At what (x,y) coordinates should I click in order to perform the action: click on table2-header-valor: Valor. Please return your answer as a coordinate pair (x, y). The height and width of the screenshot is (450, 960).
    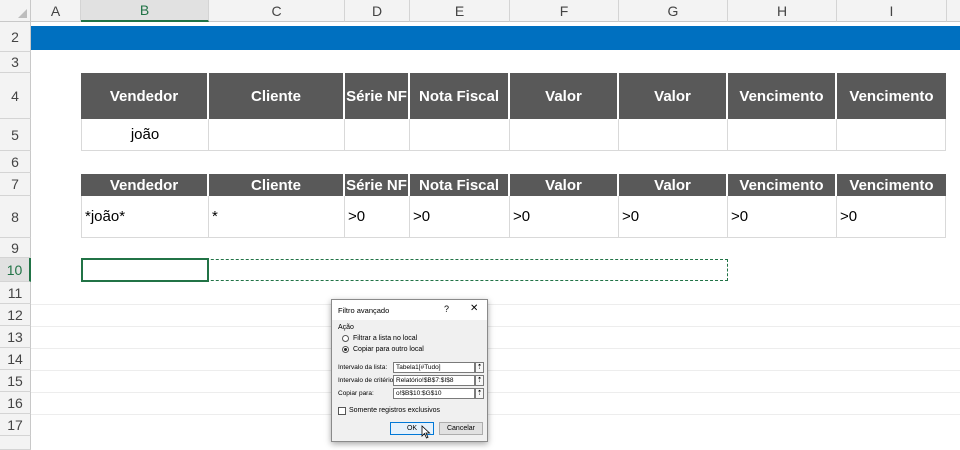
    Looking at the image, I should click on (564, 185).